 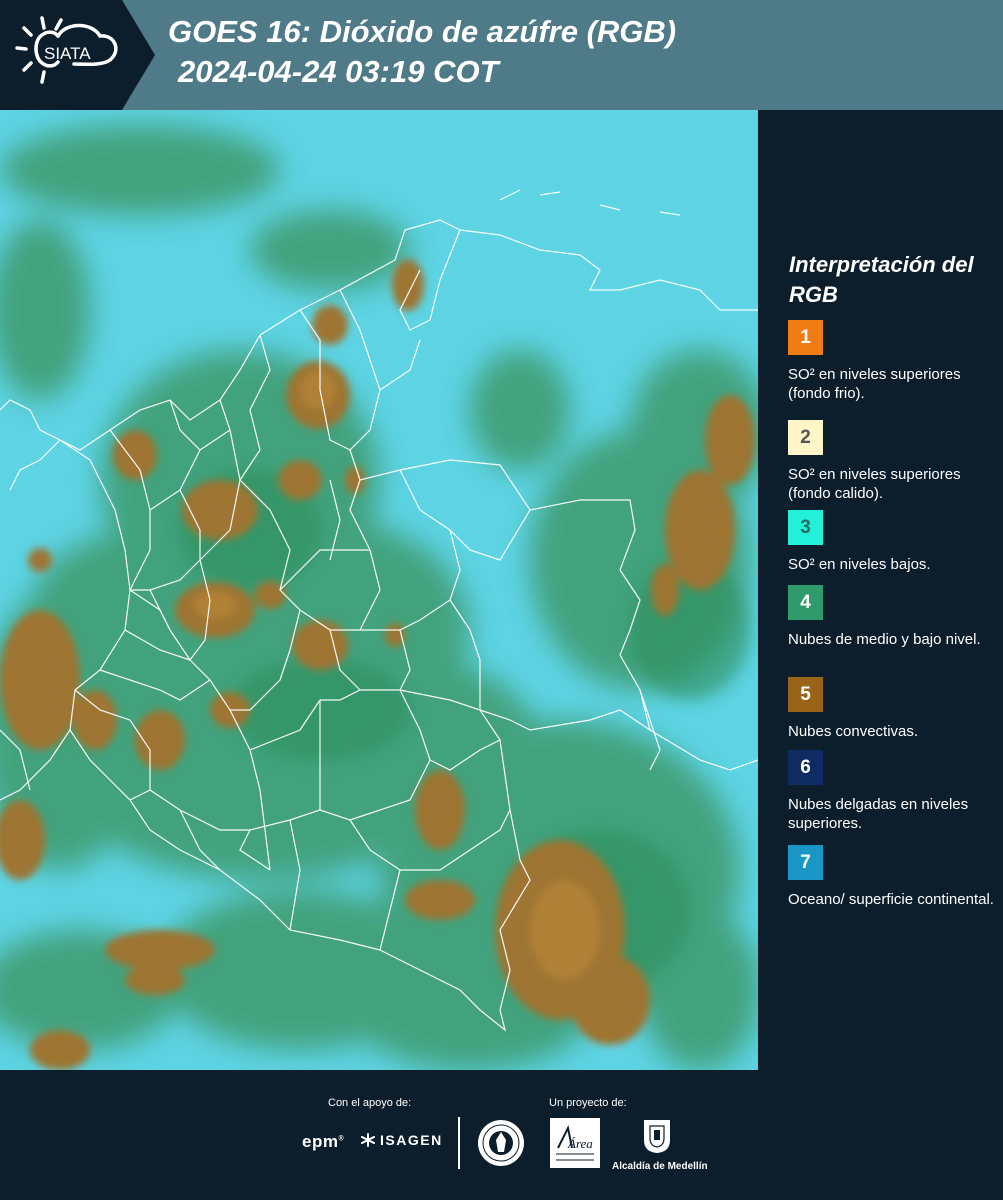 I want to click on legend-item-label: Nubes convectivas., so click(x=853, y=731).